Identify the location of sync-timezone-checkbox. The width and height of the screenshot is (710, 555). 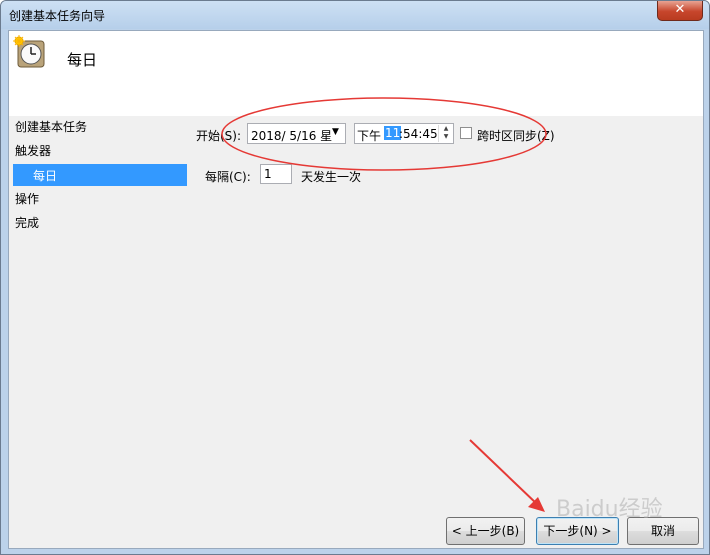
(466, 133).